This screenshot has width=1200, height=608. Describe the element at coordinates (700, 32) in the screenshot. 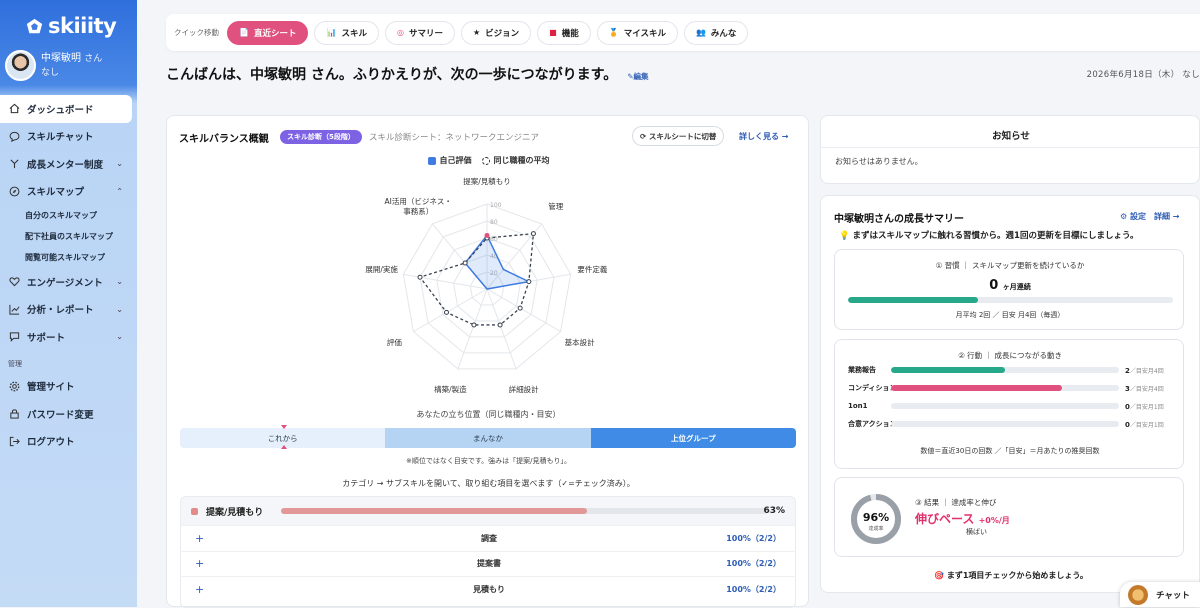

I see `people-icon: 👥` at that location.